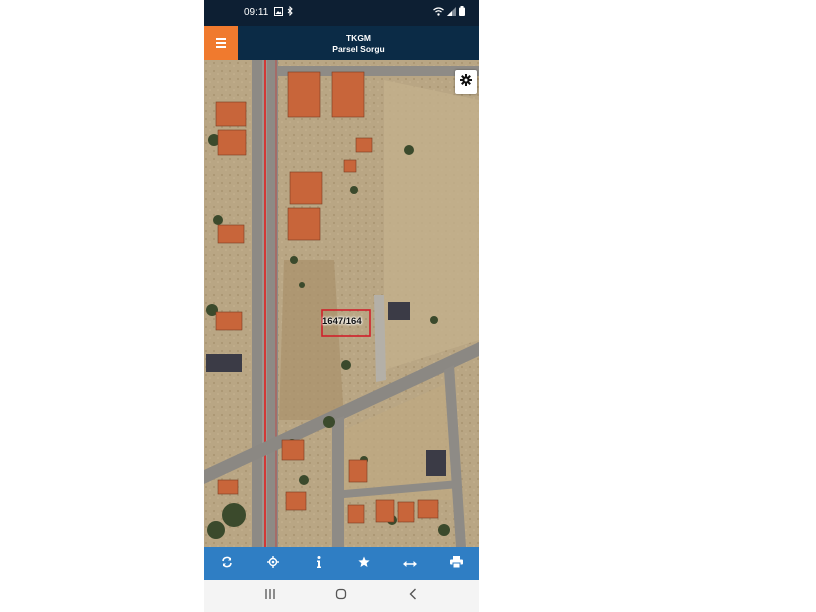 The height and width of the screenshot is (612, 816). I want to click on measure-icon, so click(410, 564).